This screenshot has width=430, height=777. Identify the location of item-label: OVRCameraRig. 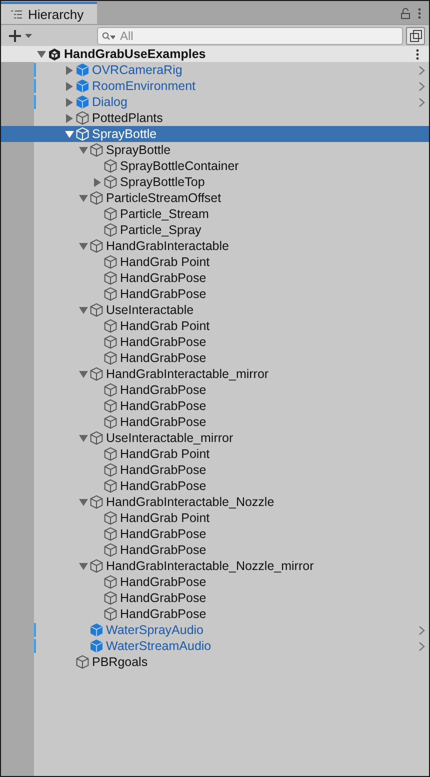
(137, 70).